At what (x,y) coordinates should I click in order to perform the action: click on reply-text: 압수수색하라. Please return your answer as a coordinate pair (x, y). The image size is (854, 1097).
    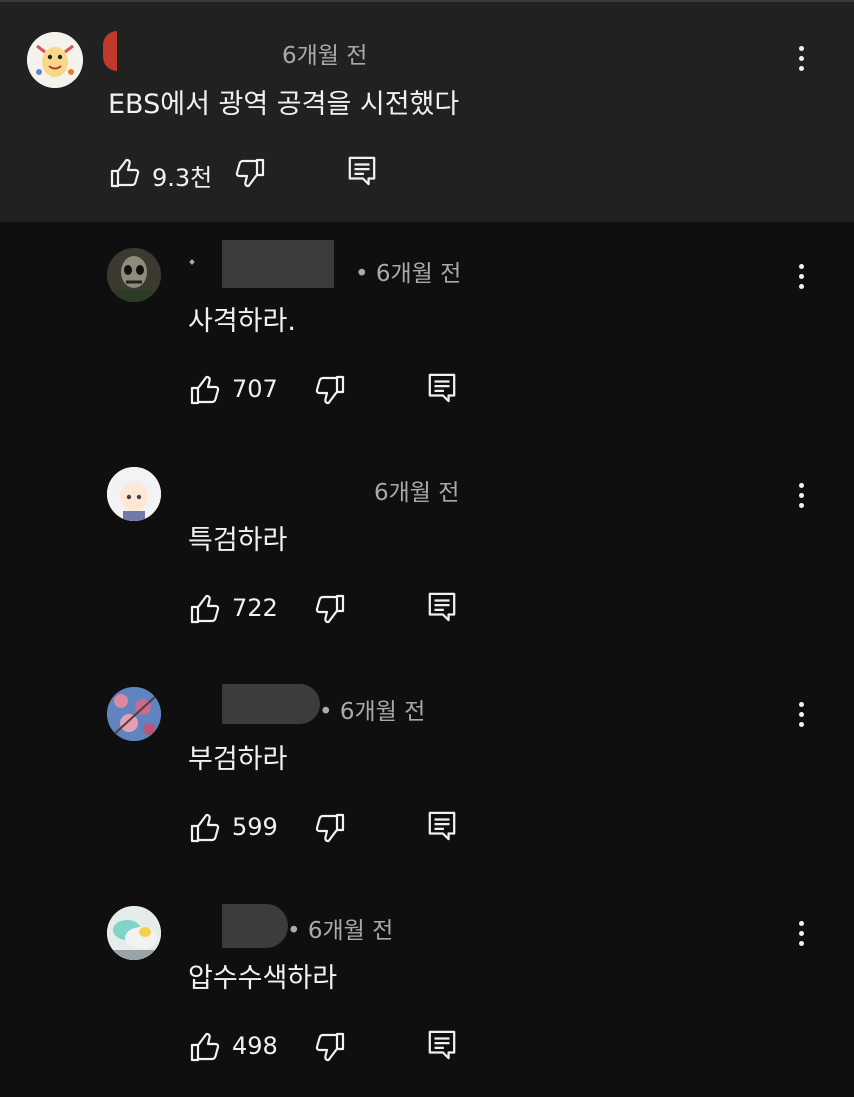
    Looking at the image, I should click on (263, 978).